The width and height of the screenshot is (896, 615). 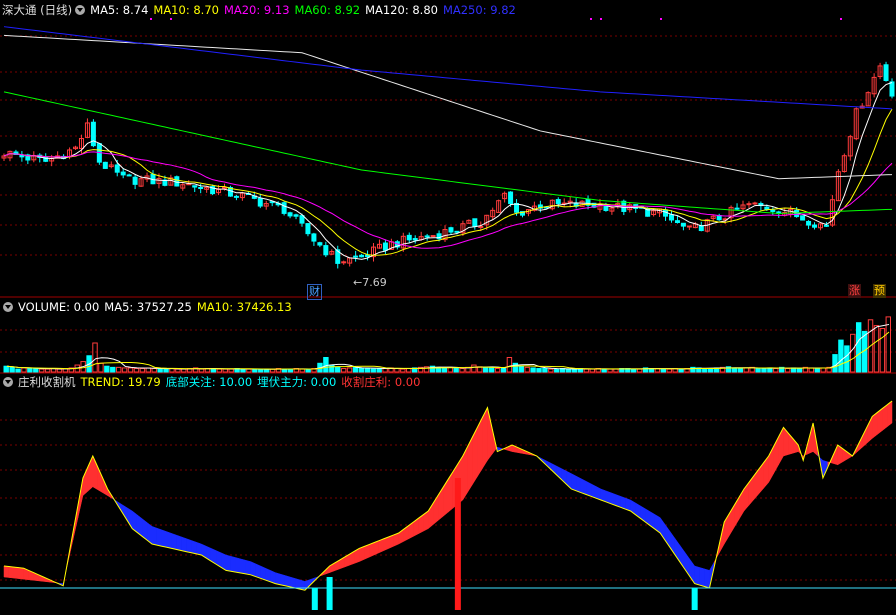 I want to click on rise-marker: 涨, so click(x=854, y=291).